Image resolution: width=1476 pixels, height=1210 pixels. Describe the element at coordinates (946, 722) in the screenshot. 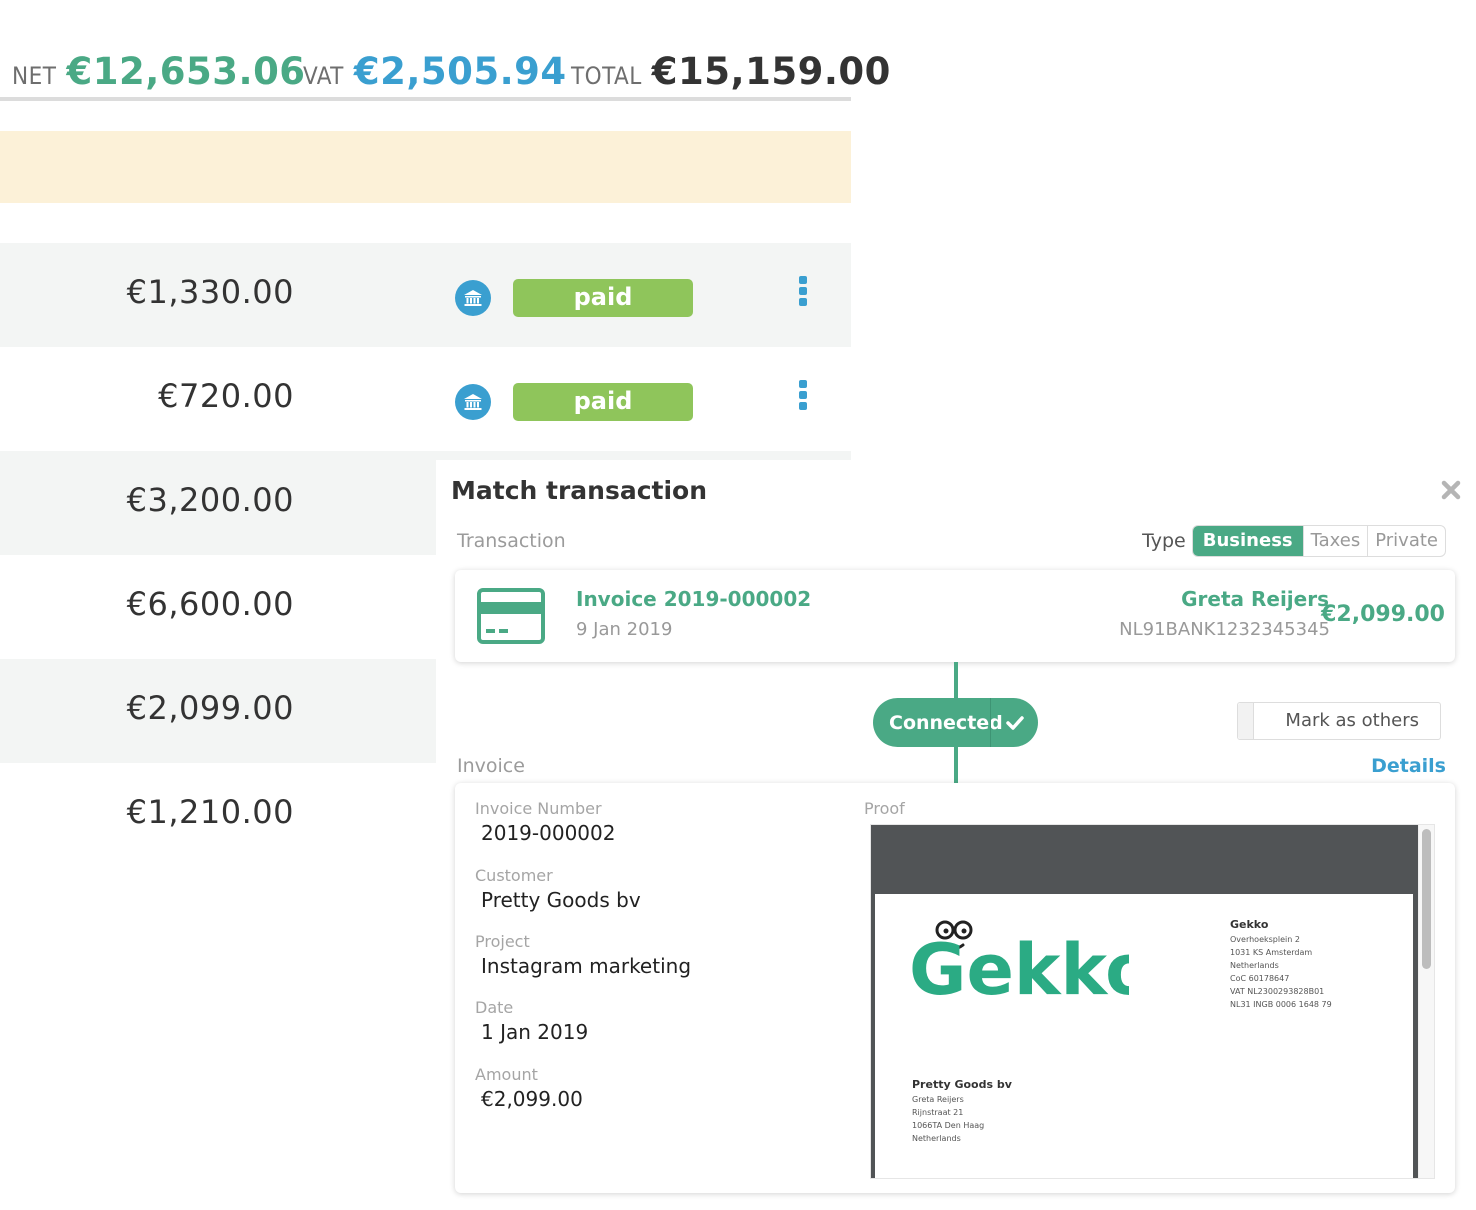

I see `connected-label: Connected` at that location.